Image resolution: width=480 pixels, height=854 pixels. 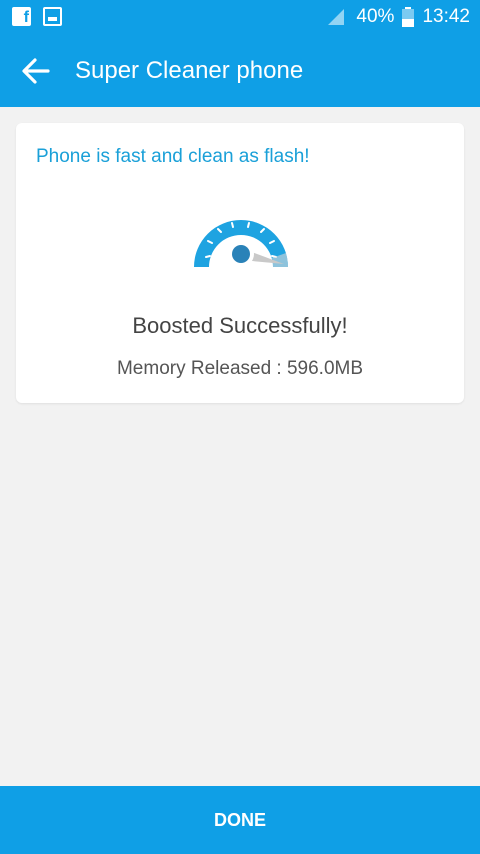 What do you see at coordinates (37, 16) in the screenshot?
I see `notification-icons: f` at bounding box center [37, 16].